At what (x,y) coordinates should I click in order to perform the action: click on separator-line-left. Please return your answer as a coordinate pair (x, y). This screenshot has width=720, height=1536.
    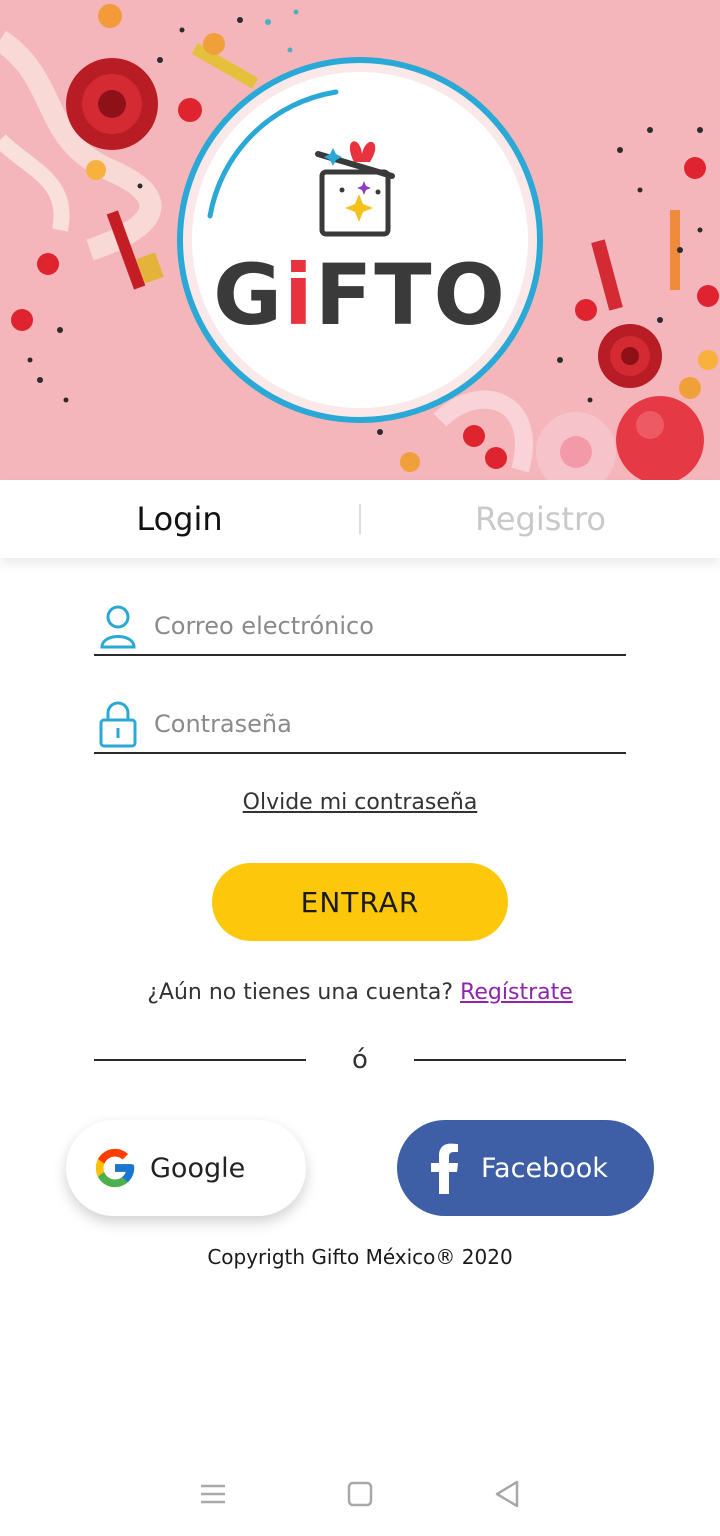
    Looking at the image, I should click on (200, 1060).